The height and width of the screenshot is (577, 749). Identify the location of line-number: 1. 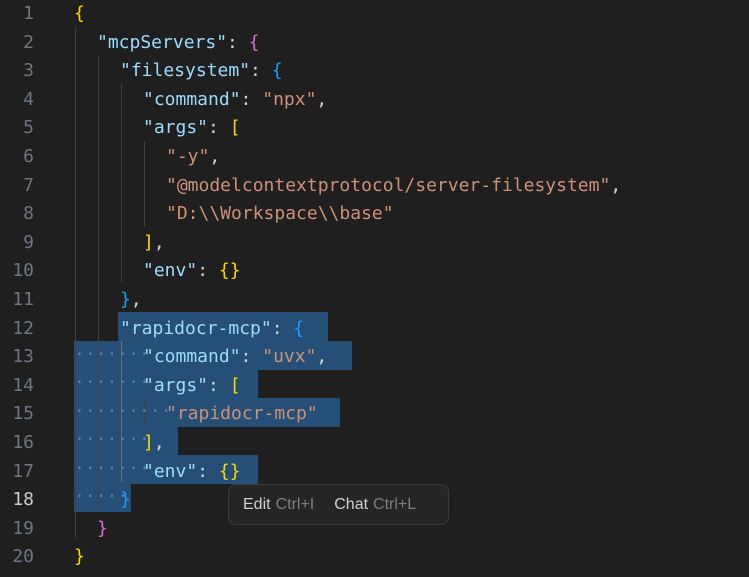
(28, 13).